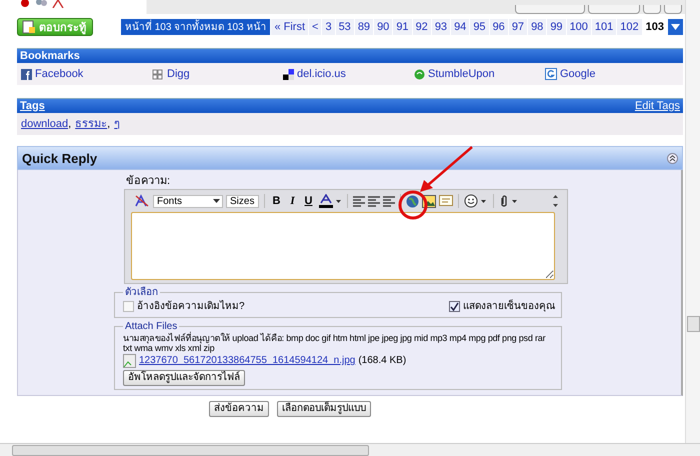  What do you see at coordinates (614, 9) in the screenshot?
I see `quote-button` at bounding box center [614, 9].